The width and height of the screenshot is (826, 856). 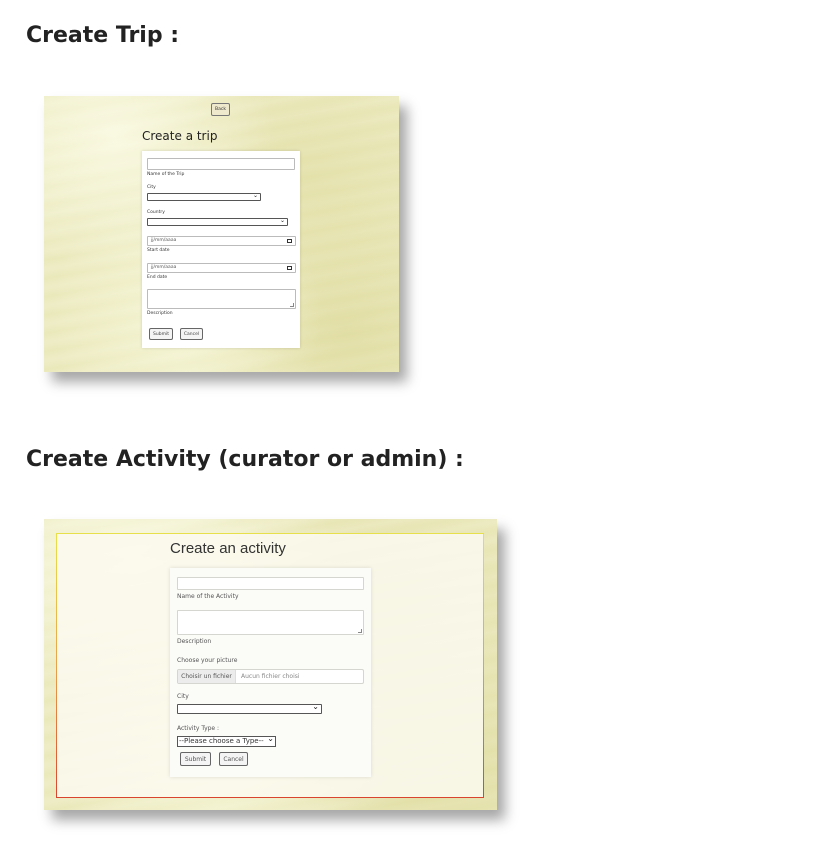 I want to click on submit-button: Submit, so click(x=161, y=334).